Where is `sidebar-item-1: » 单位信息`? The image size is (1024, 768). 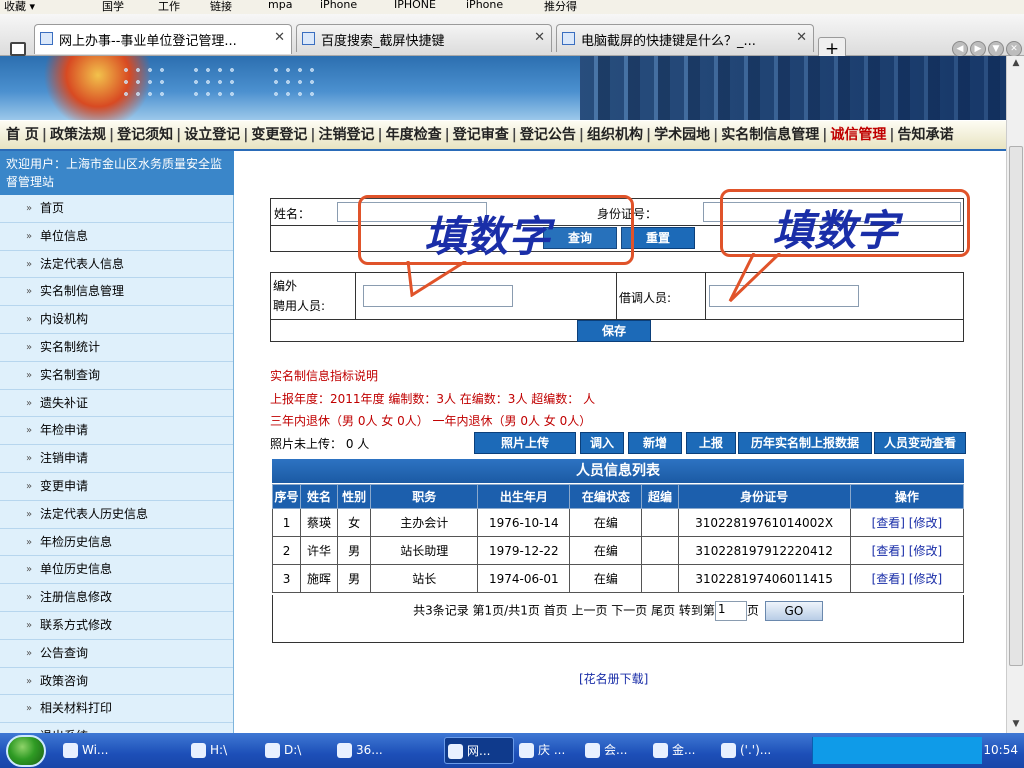
sidebar-item-1: » 单位信息 is located at coordinates (116, 237).